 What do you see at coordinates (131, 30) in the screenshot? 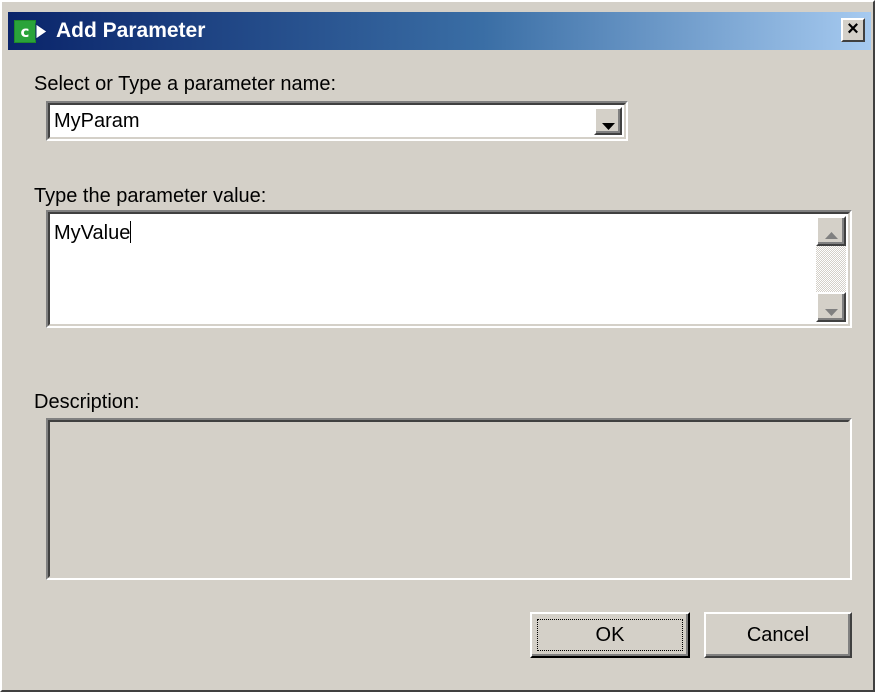
I see `window-title: Add Parameter` at bounding box center [131, 30].